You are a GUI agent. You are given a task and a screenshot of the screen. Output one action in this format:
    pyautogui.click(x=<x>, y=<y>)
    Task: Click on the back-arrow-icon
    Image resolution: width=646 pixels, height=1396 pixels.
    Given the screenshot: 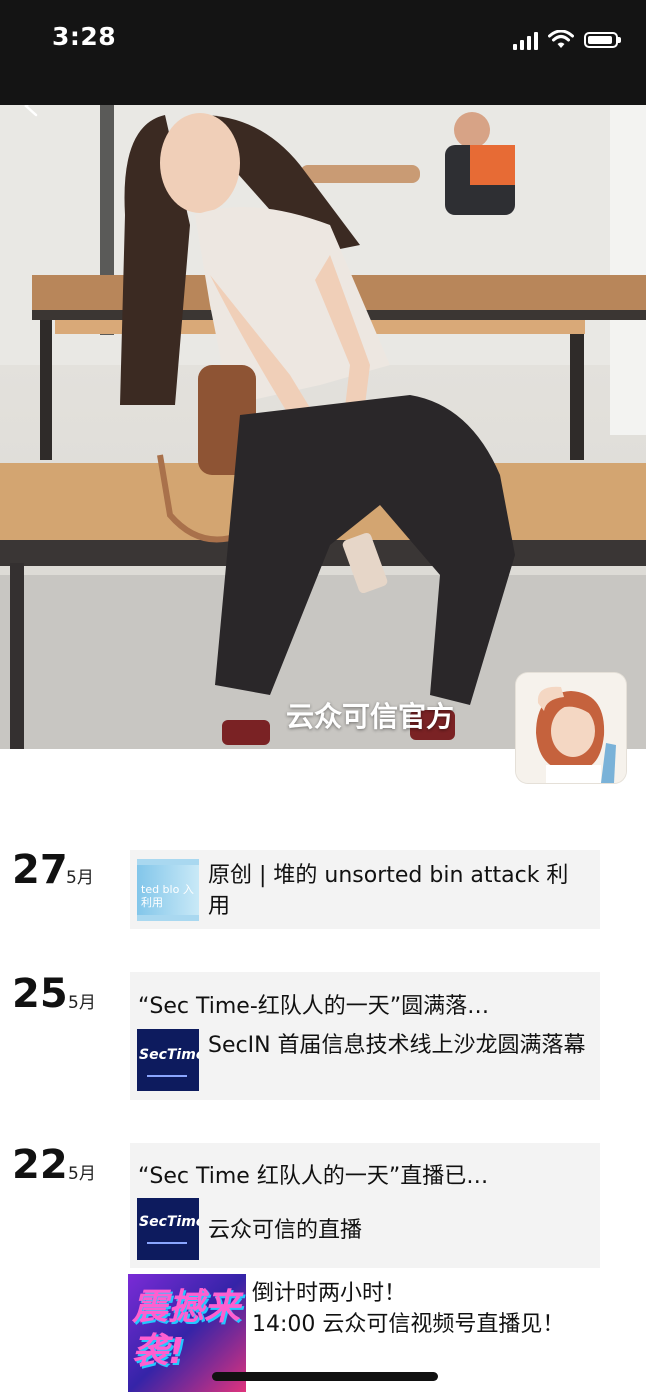 What is the action you would take?
    pyautogui.click(x=33, y=111)
    